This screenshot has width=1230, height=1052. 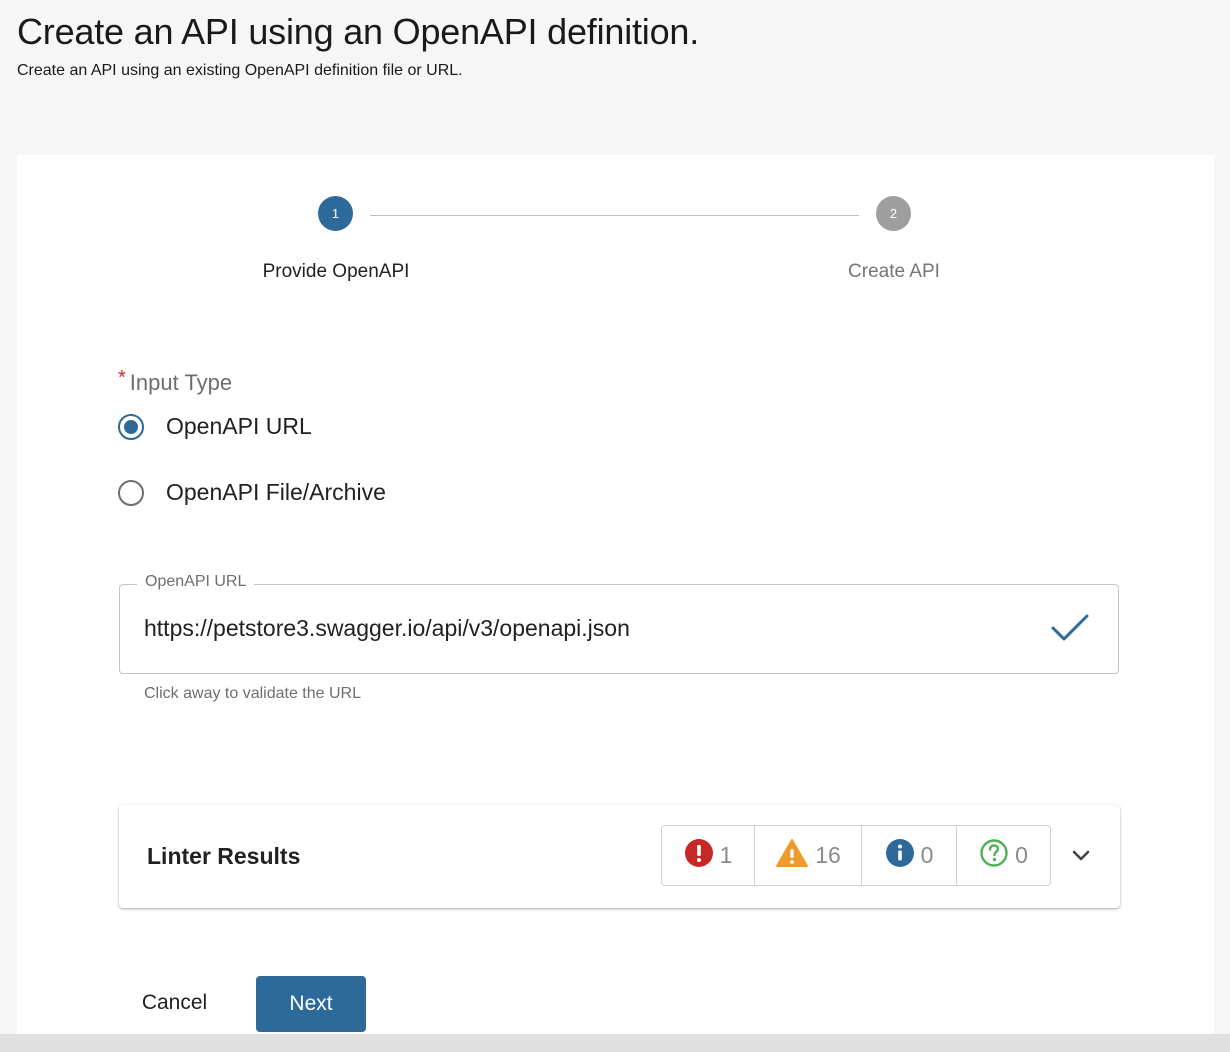 What do you see at coordinates (792, 856) in the screenshot?
I see `warning-icon` at bounding box center [792, 856].